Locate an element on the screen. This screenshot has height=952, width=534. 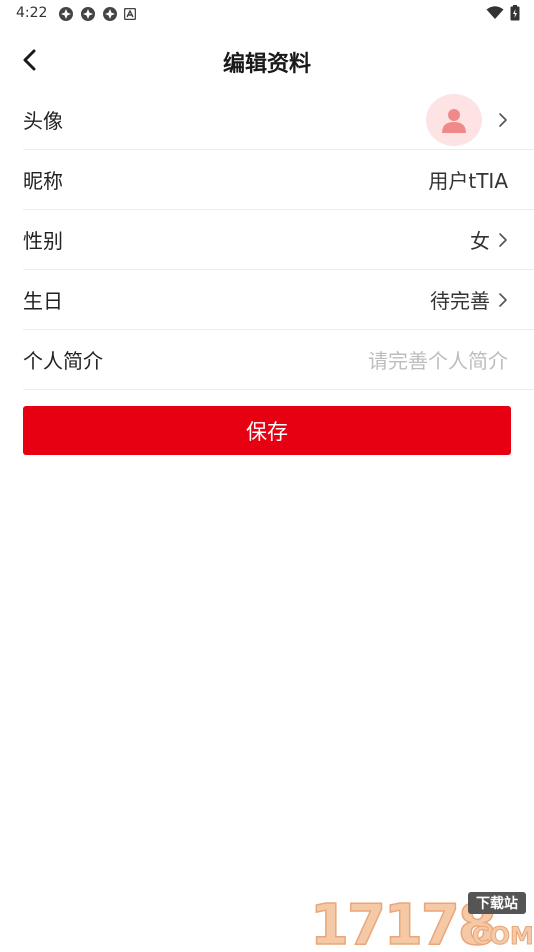
birthday-row-right: 待完善 is located at coordinates (469, 299).